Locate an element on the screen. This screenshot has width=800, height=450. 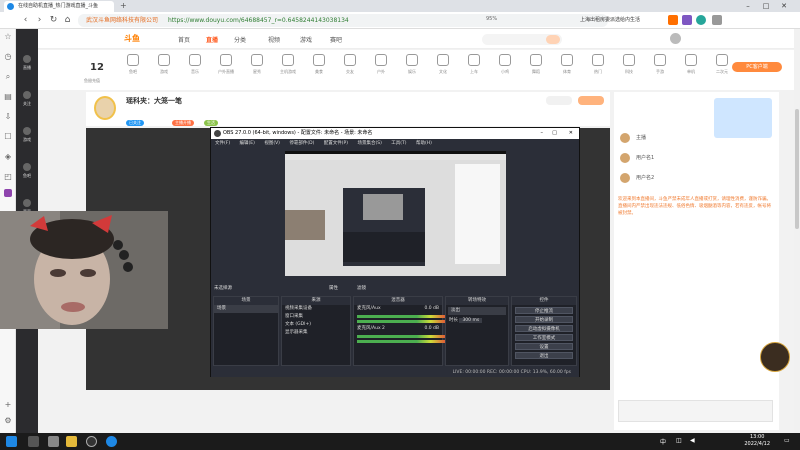
start-icon is located at coordinates (11, 441).